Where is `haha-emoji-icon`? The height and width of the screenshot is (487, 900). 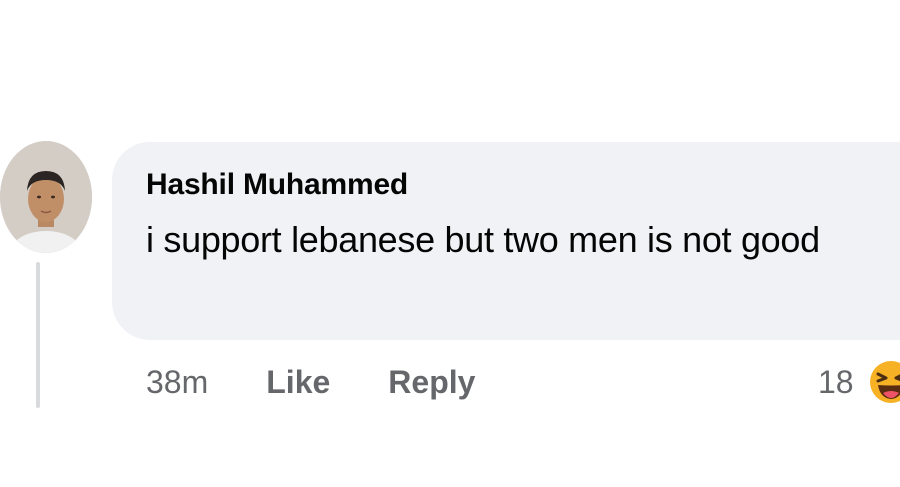 haha-emoji-icon is located at coordinates (884, 382).